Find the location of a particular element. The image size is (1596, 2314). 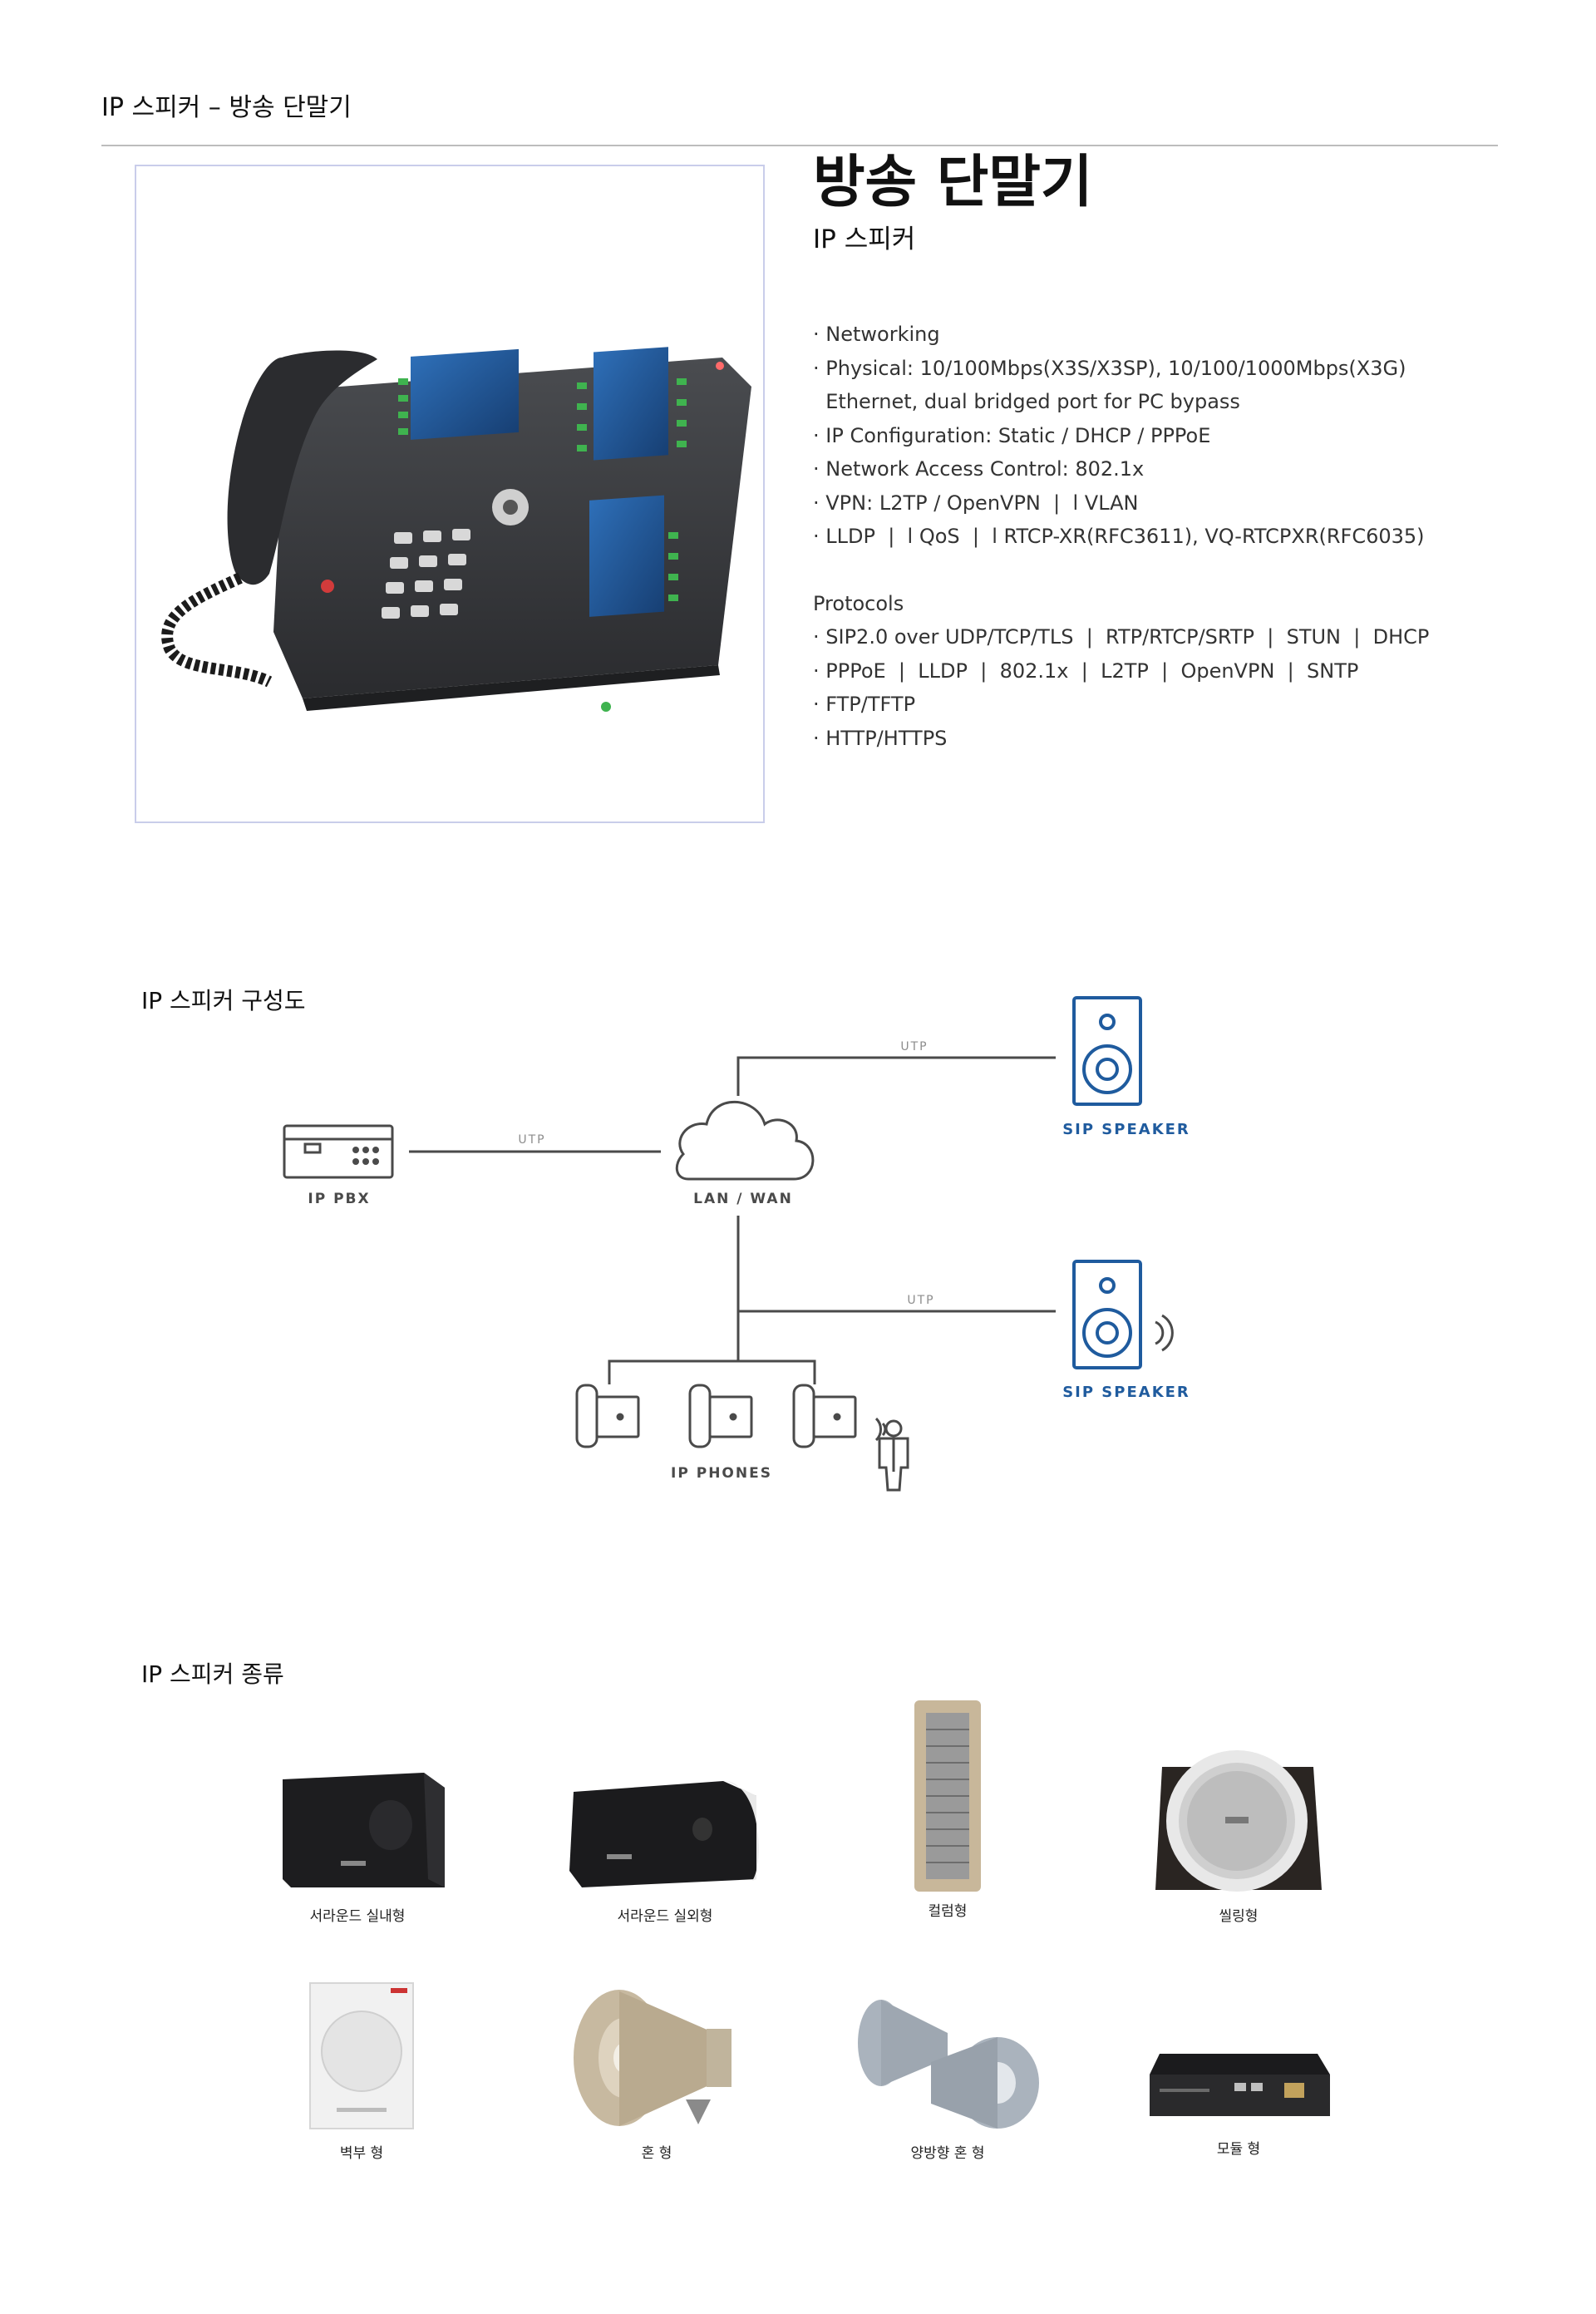

speaker-type-card: 벽부 형 is located at coordinates (361, 2069).